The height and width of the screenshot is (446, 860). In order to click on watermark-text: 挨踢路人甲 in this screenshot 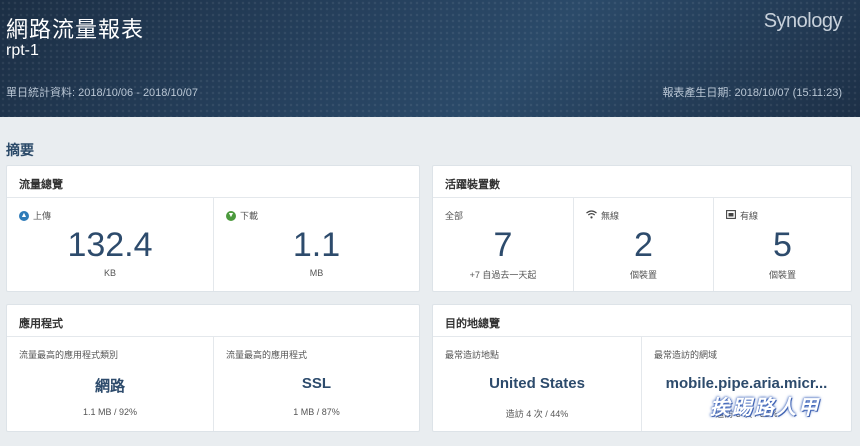, I will do `click(765, 407)`.